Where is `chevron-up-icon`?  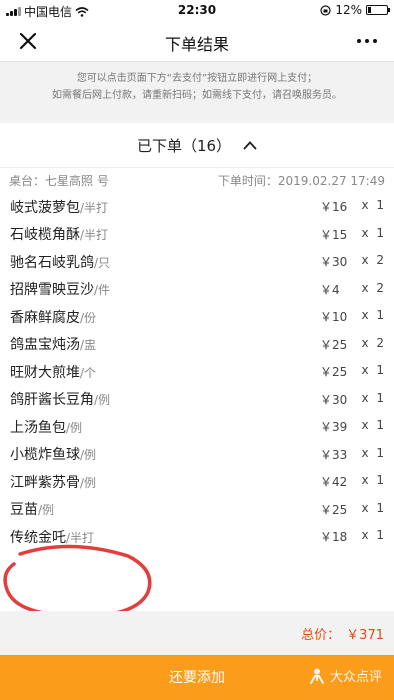
chevron-up-icon is located at coordinates (250, 145).